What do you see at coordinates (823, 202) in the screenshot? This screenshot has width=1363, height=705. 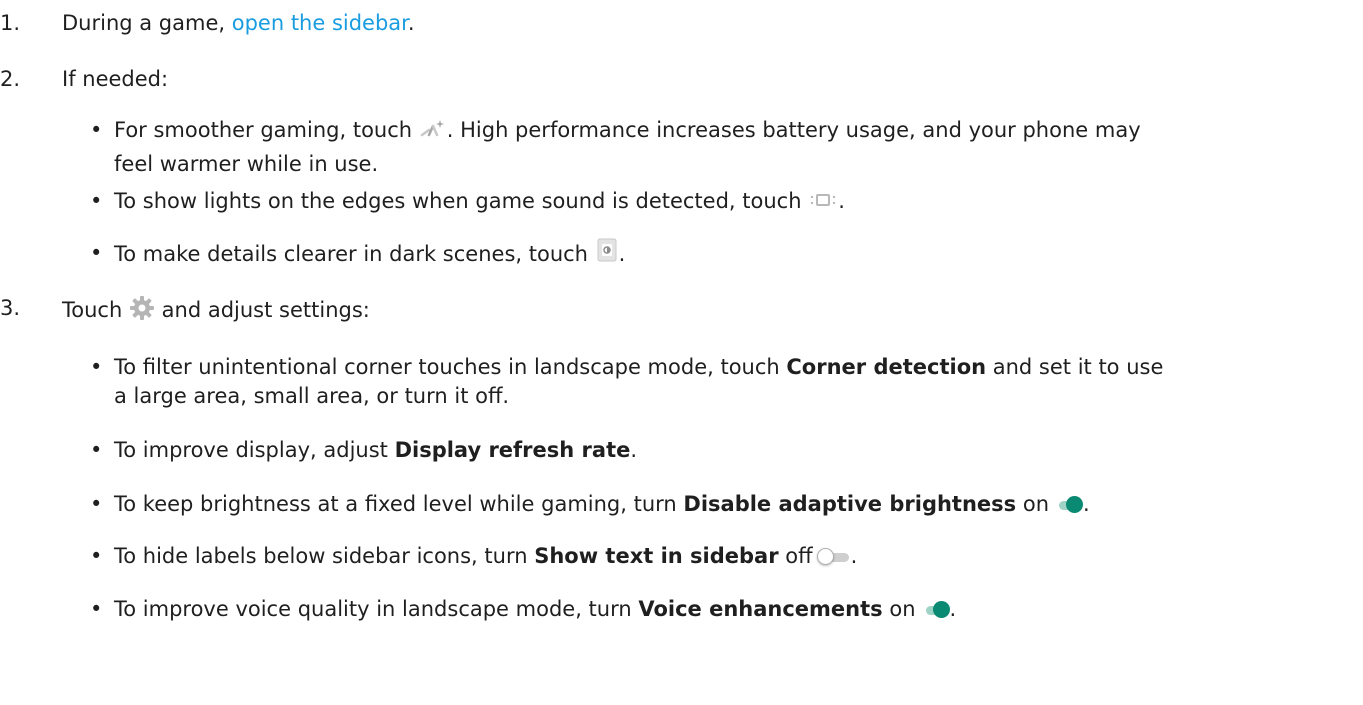 I see `edge-lights-icon` at bounding box center [823, 202].